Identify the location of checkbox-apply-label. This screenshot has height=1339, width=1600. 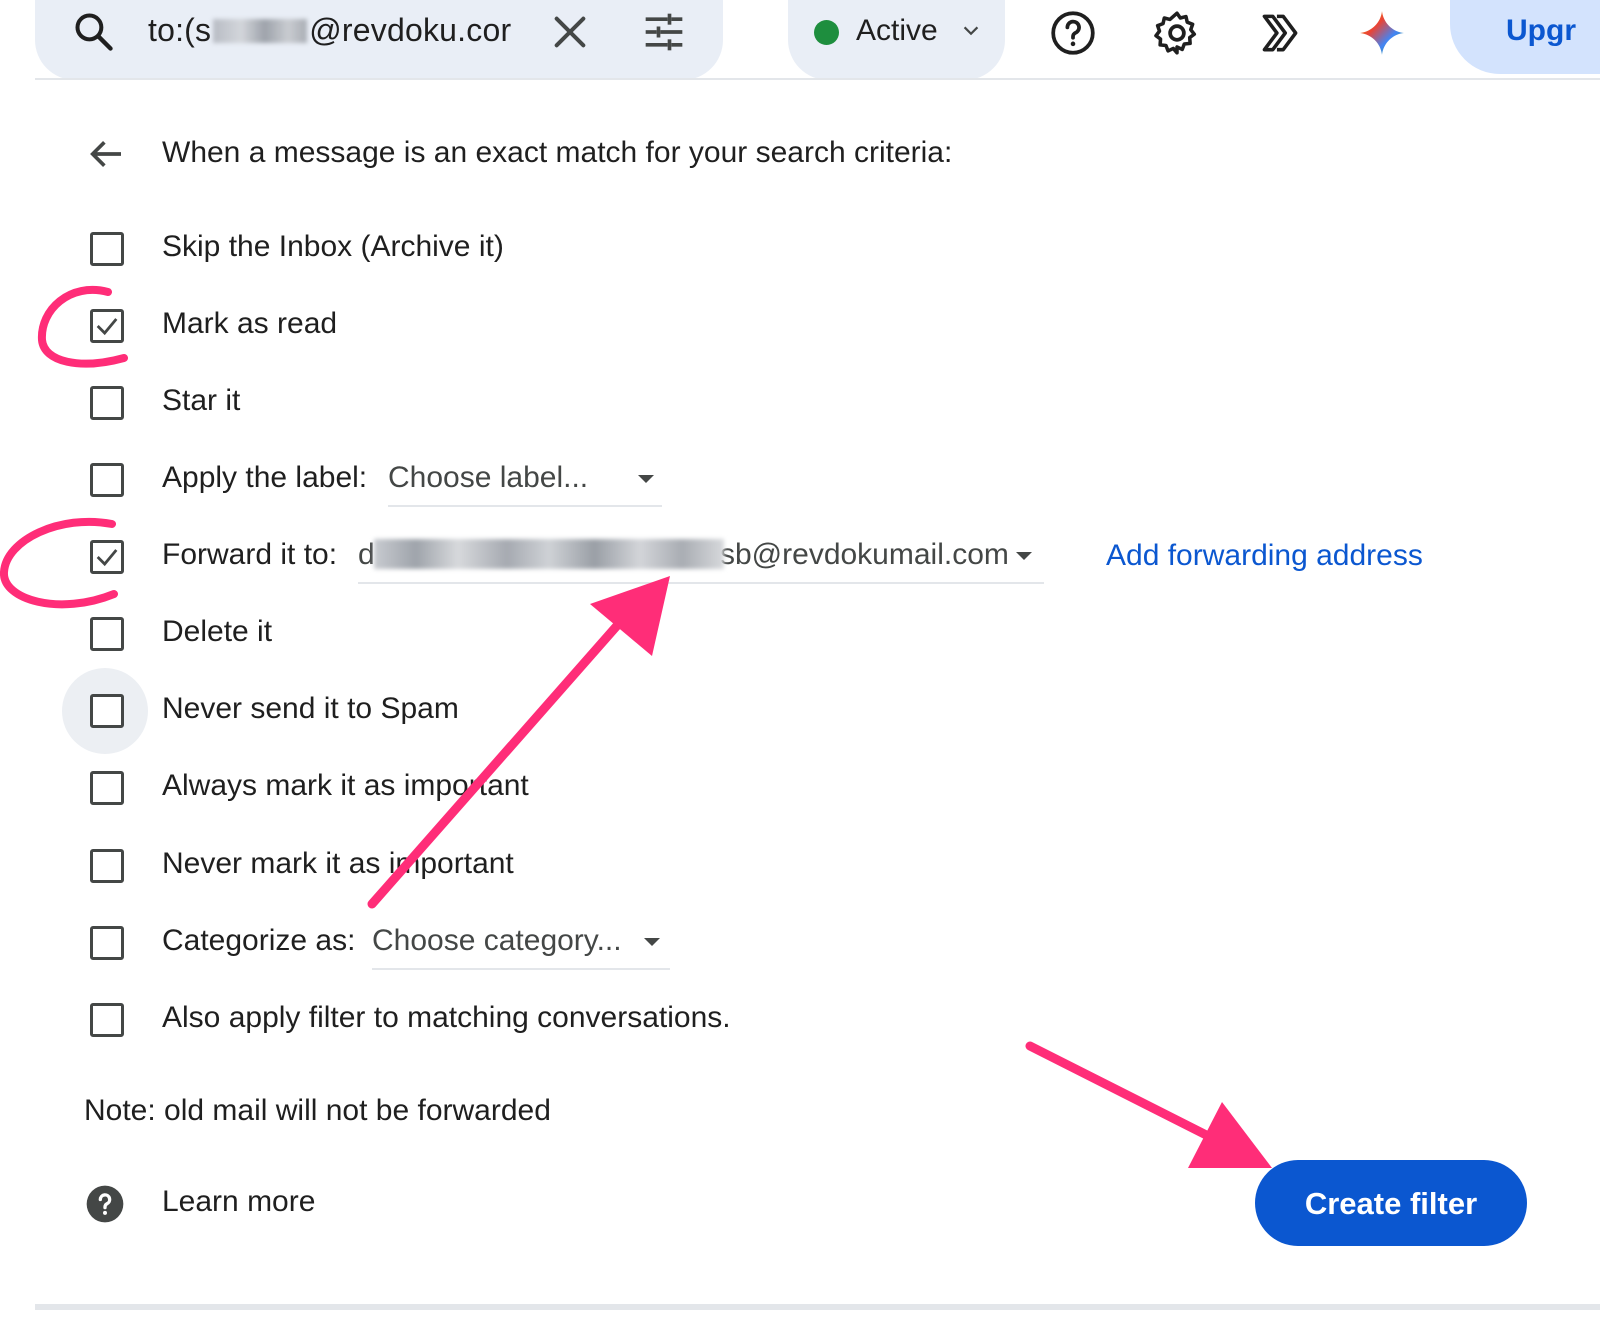
(107, 480).